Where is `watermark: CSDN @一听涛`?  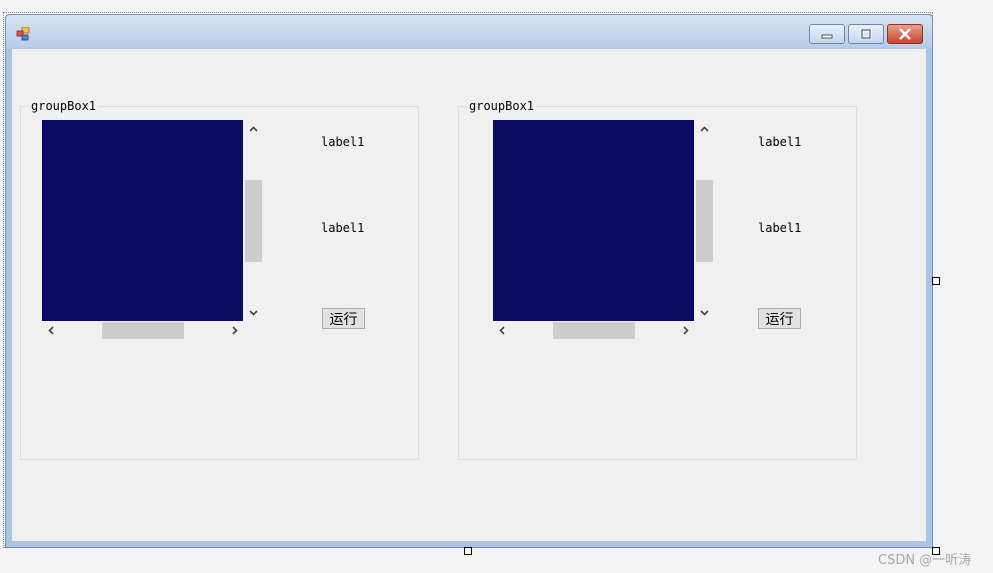
watermark: CSDN @一听涛 is located at coordinates (925, 560).